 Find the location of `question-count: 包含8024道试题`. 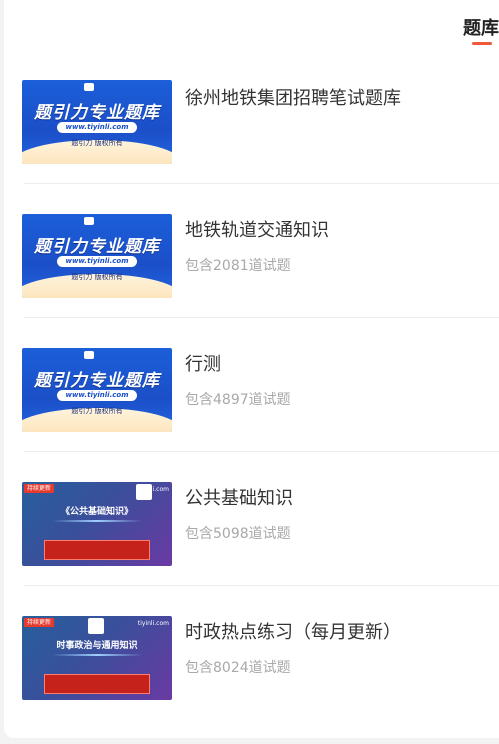

question-count: 包含8024道试题 is located at coordinates (238, 668).